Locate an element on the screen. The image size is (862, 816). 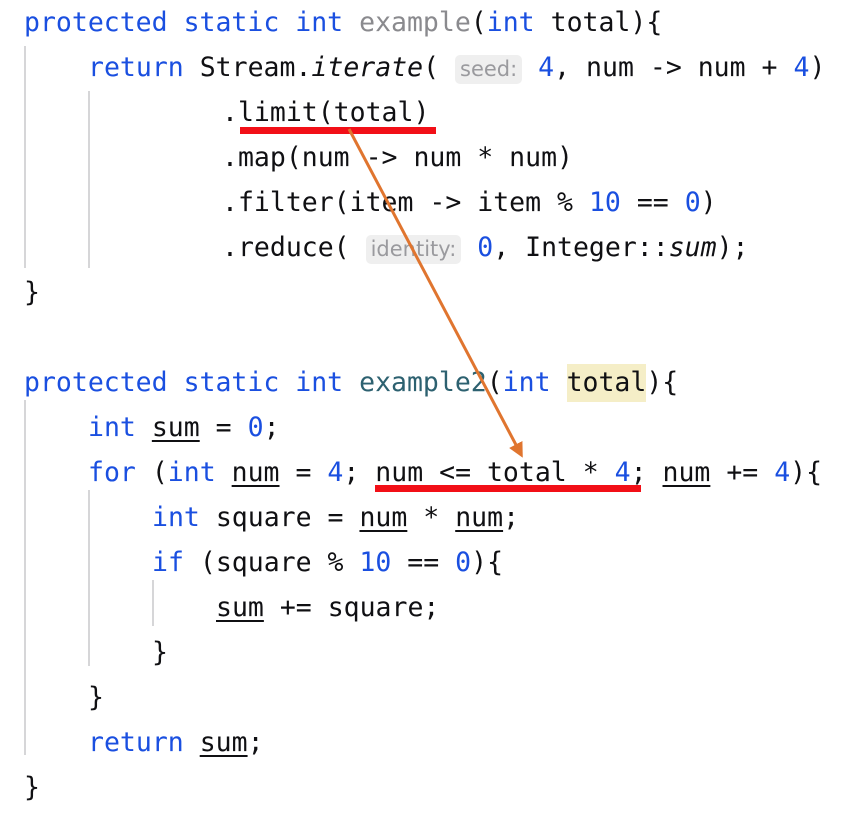
red-underline-loop-condition is located at coordinates (508, 488).